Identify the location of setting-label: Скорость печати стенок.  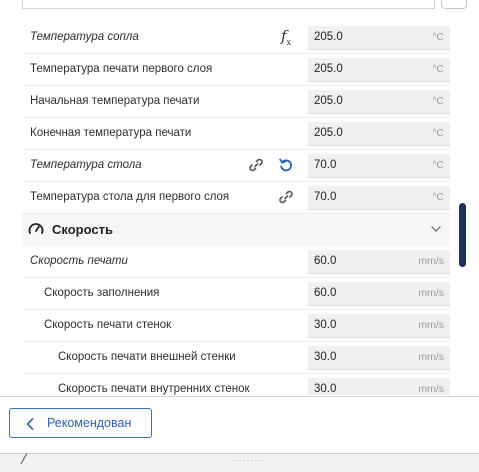
(108, 325).